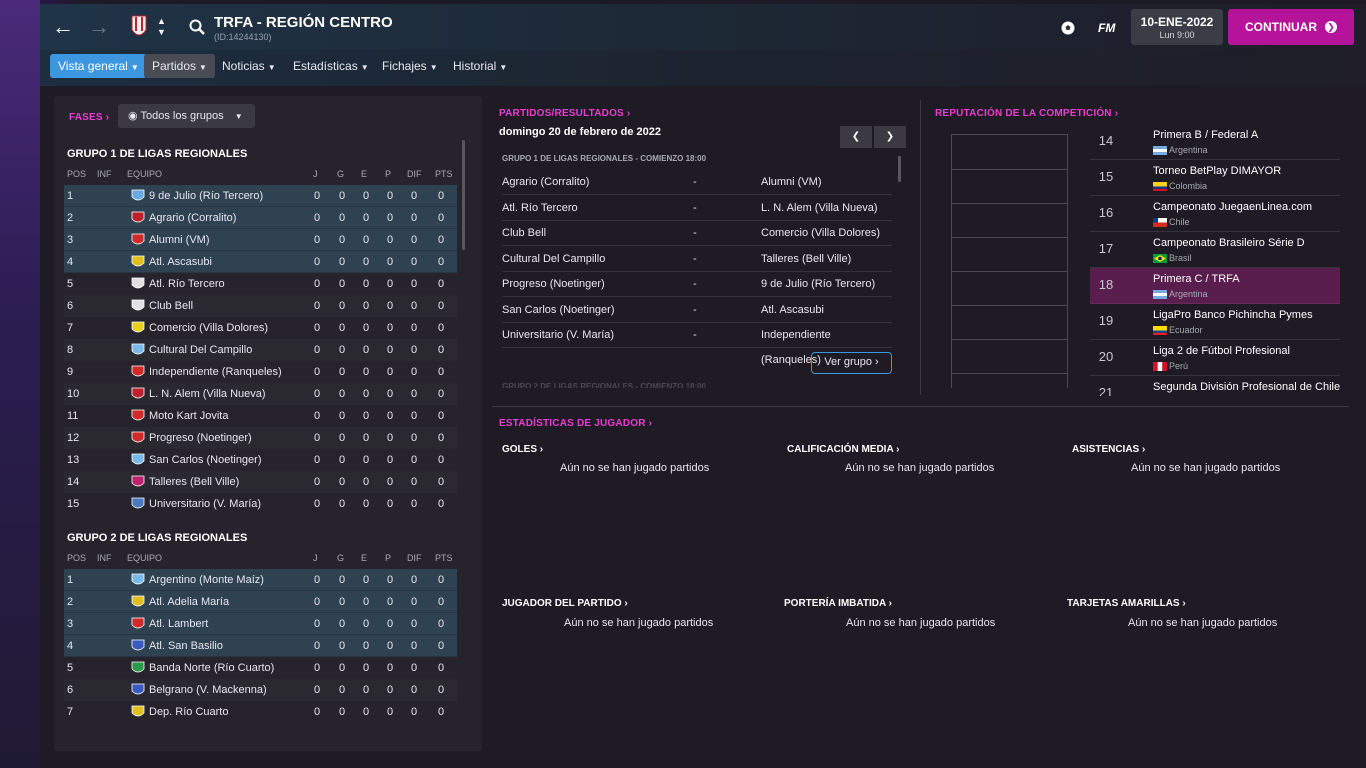 Image resolution: width=1366 pixels, height=768 pixels. What do you see at coordinates (820, 233) in the screenshot?
I see `away-team: Comercio (Villa Dolores)` at bounding box center [820, 233].